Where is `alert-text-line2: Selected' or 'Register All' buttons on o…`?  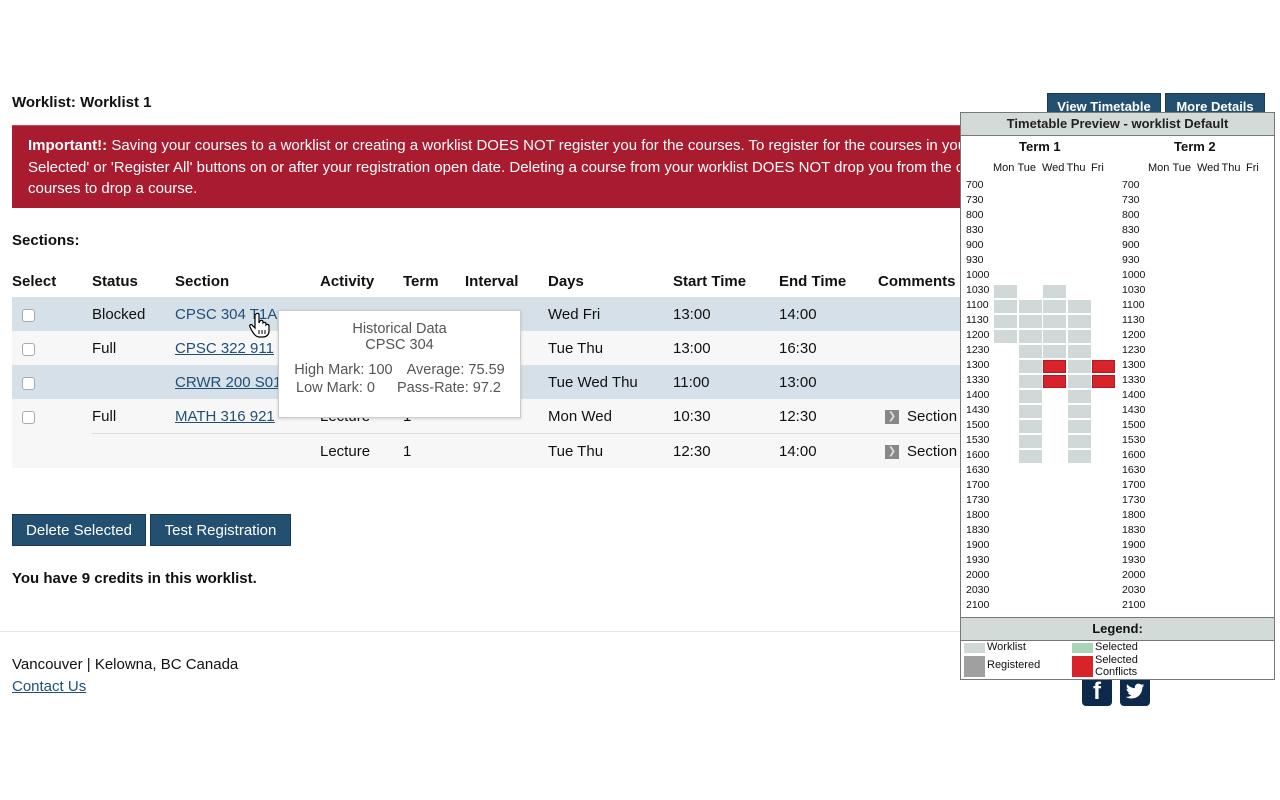
alert-text-line2: Selected' or 'Register All' buttons on o… is located at coordinates (496, 167).